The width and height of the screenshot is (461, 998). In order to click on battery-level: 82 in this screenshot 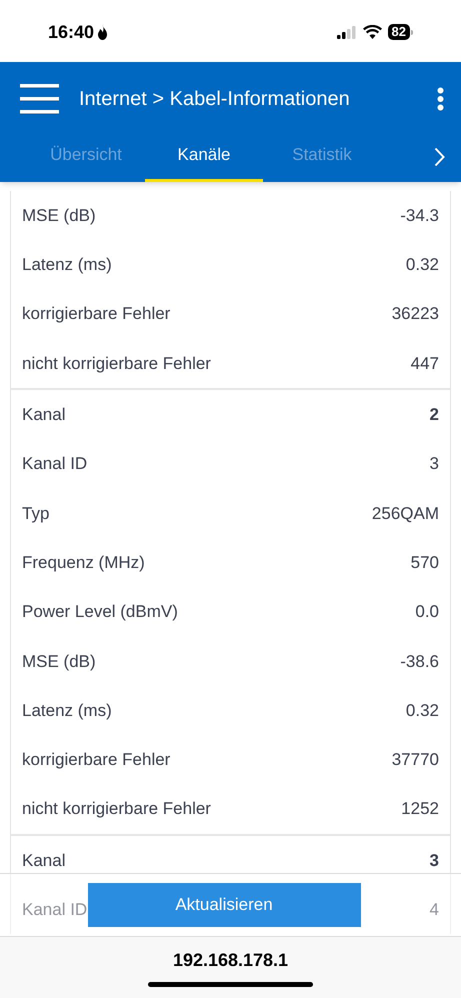, I will do `click(399, 32)`.